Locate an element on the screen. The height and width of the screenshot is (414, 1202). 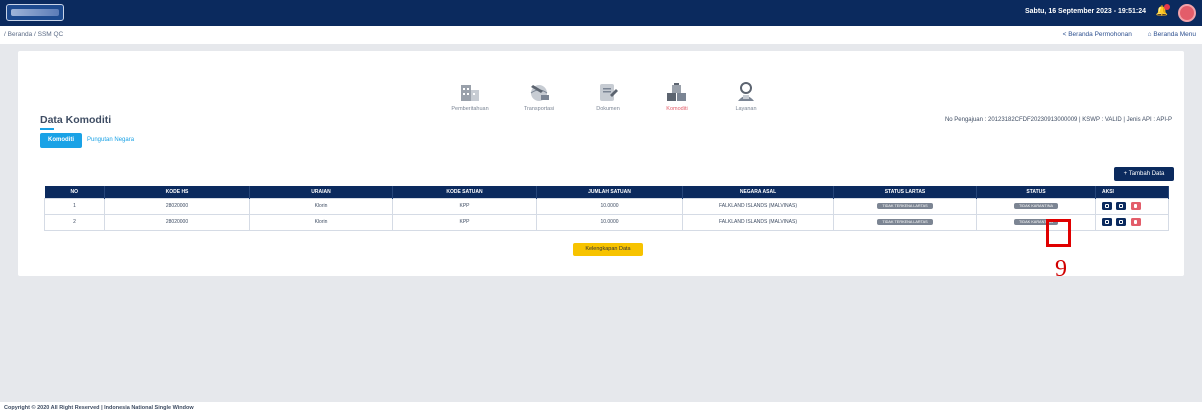
menu-transportasi: Transportasi is located at coordinates (539, 96).